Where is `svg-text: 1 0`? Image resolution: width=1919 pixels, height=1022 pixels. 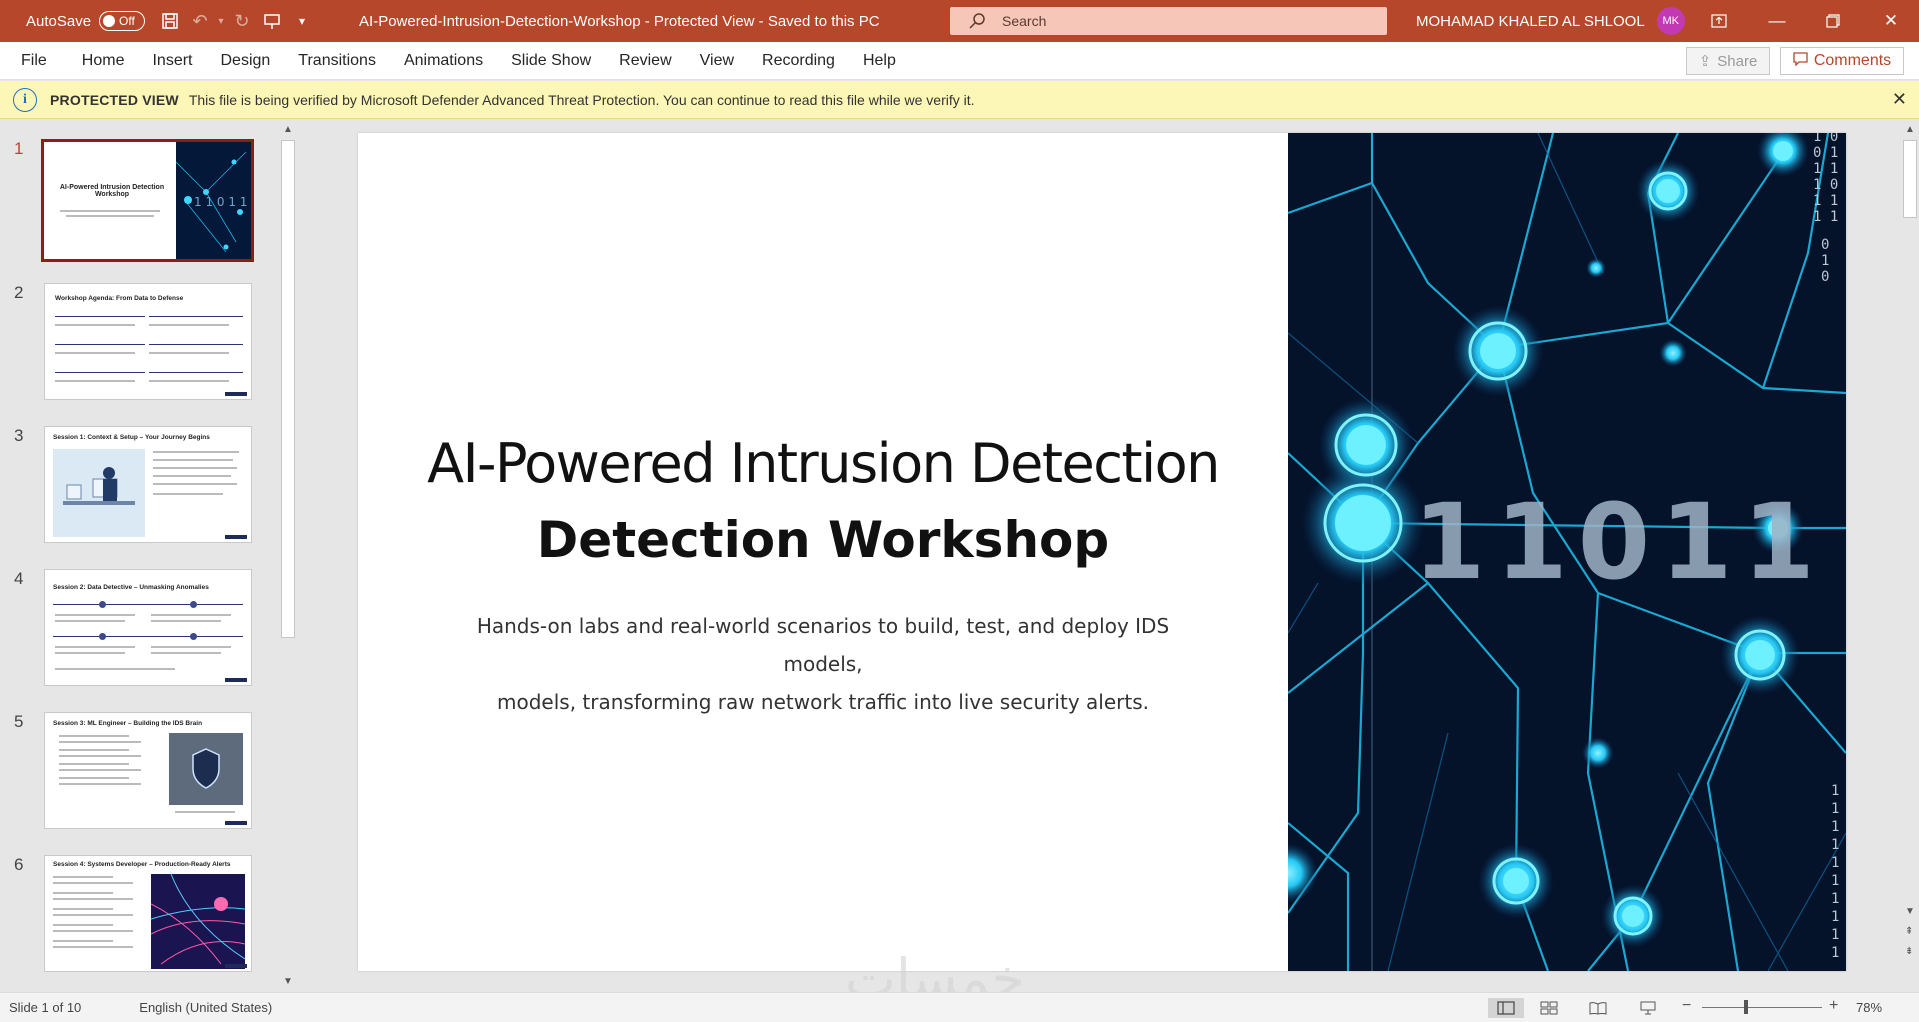 svg-text: 1 0 is located at coordinates (1825, 139).